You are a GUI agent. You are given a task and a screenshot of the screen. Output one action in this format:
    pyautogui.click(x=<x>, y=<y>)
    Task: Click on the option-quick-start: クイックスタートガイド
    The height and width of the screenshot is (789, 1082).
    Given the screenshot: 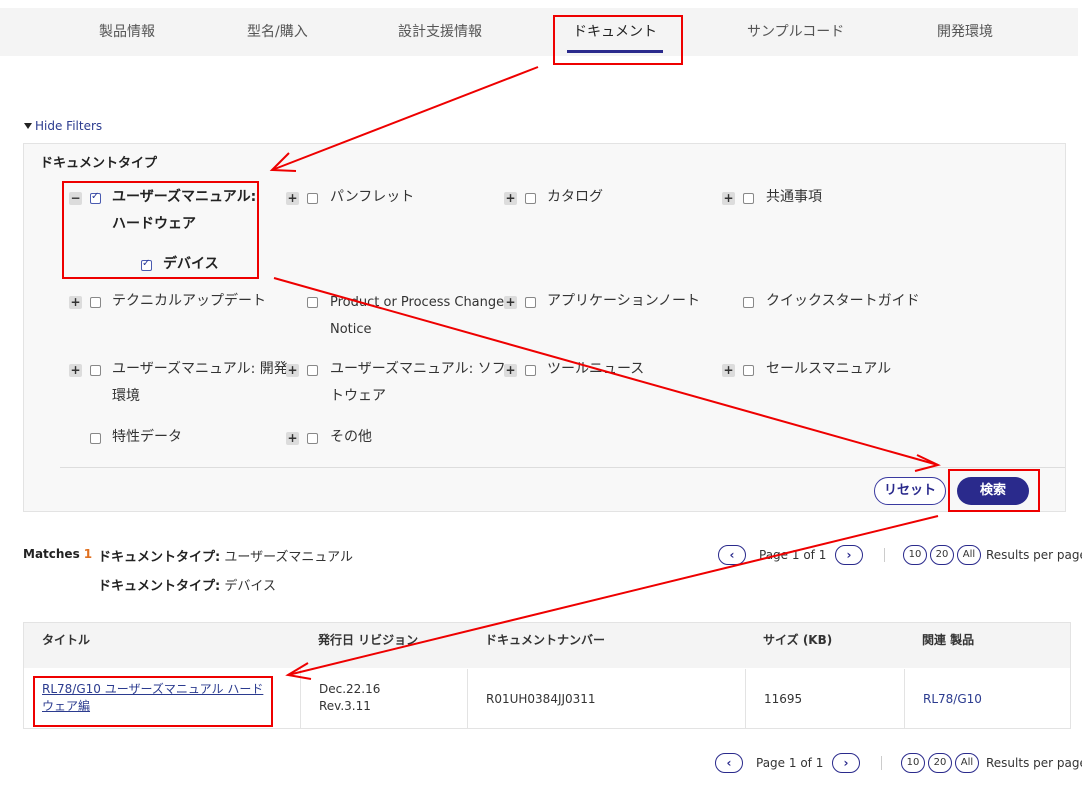 What is the action you would take?
    pyautogui.click(x=843, y=301)
    